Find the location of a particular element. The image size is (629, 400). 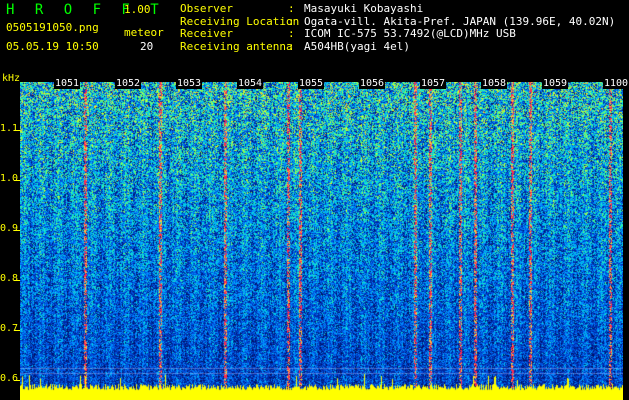

x-tick-label: 1053 is located at coordinates (189, 83).